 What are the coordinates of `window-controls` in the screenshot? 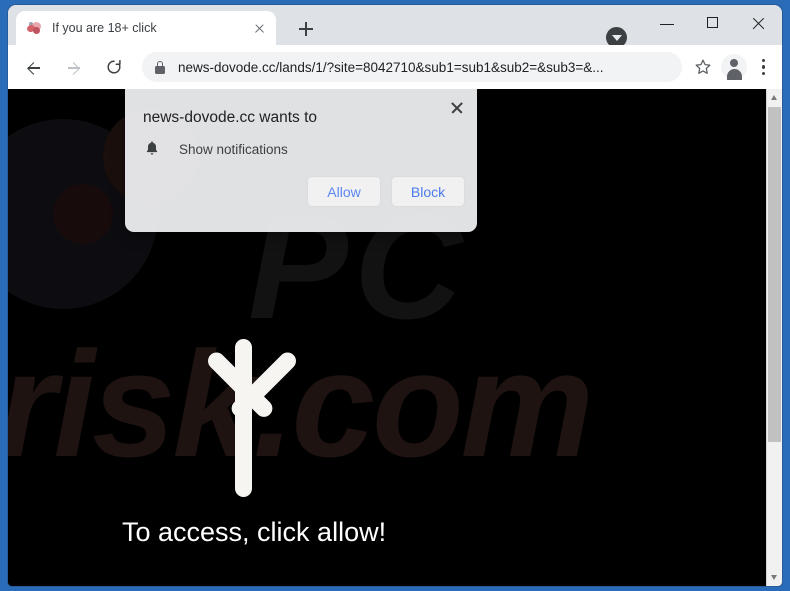 It's located at (713, 25).